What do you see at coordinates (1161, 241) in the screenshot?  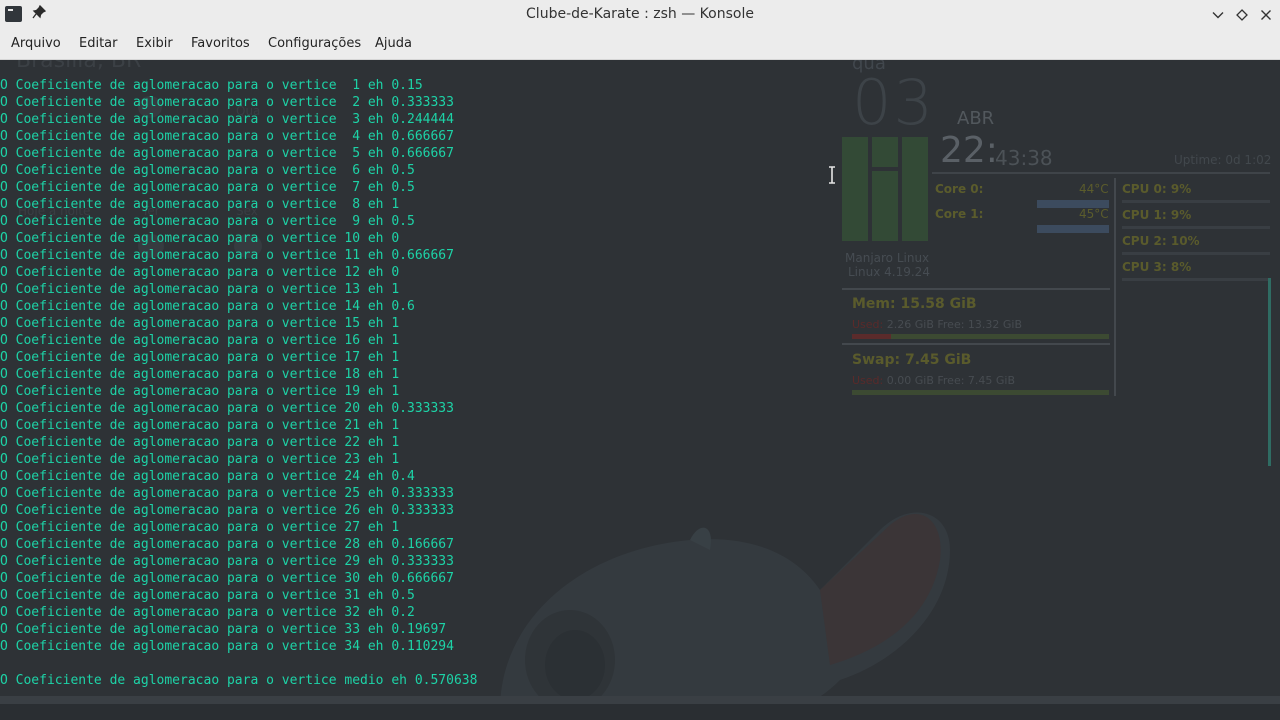 I see `cpu-label: CPU 2: 10%` at bounding box center [1161, 241].